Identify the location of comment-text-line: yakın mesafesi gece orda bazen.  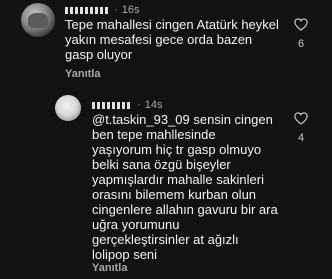
(159, 39).